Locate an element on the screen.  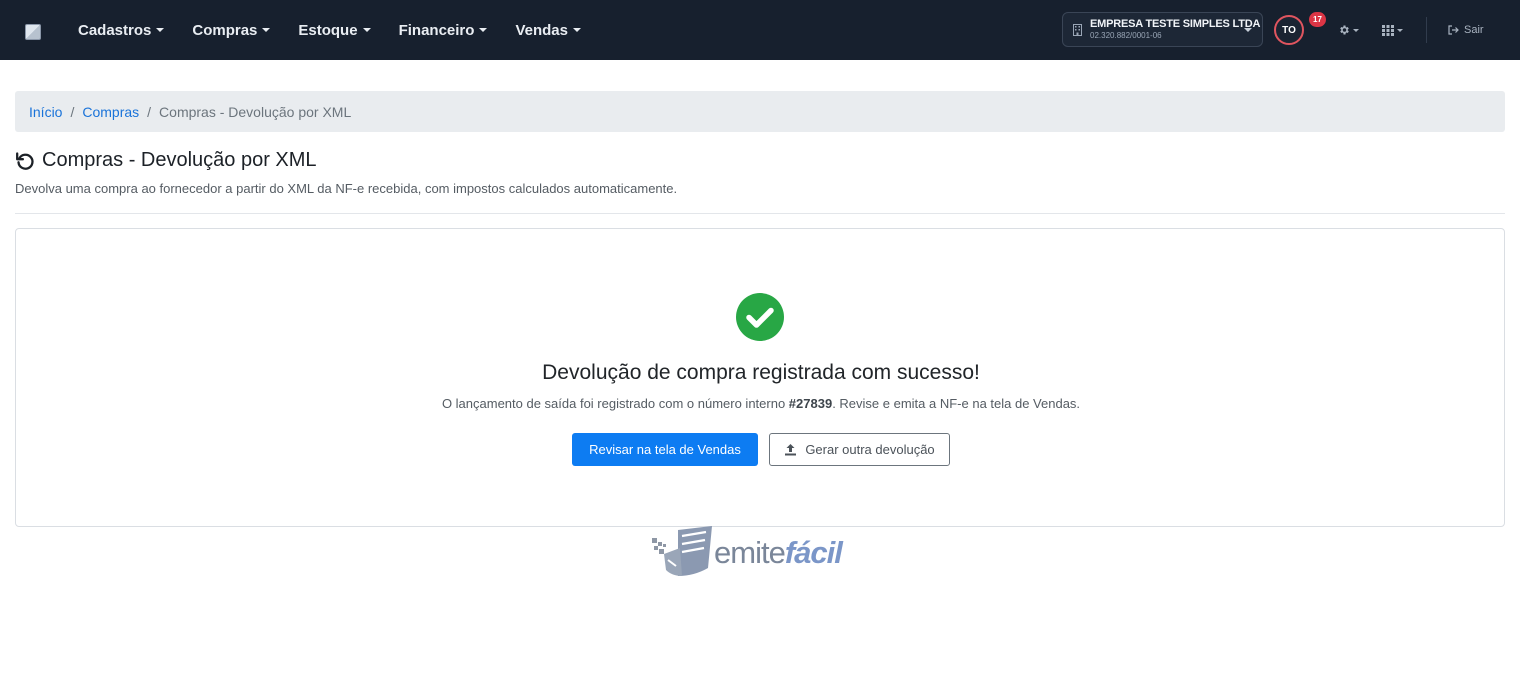
check-circle-icon is located at coordinates (760, 317).